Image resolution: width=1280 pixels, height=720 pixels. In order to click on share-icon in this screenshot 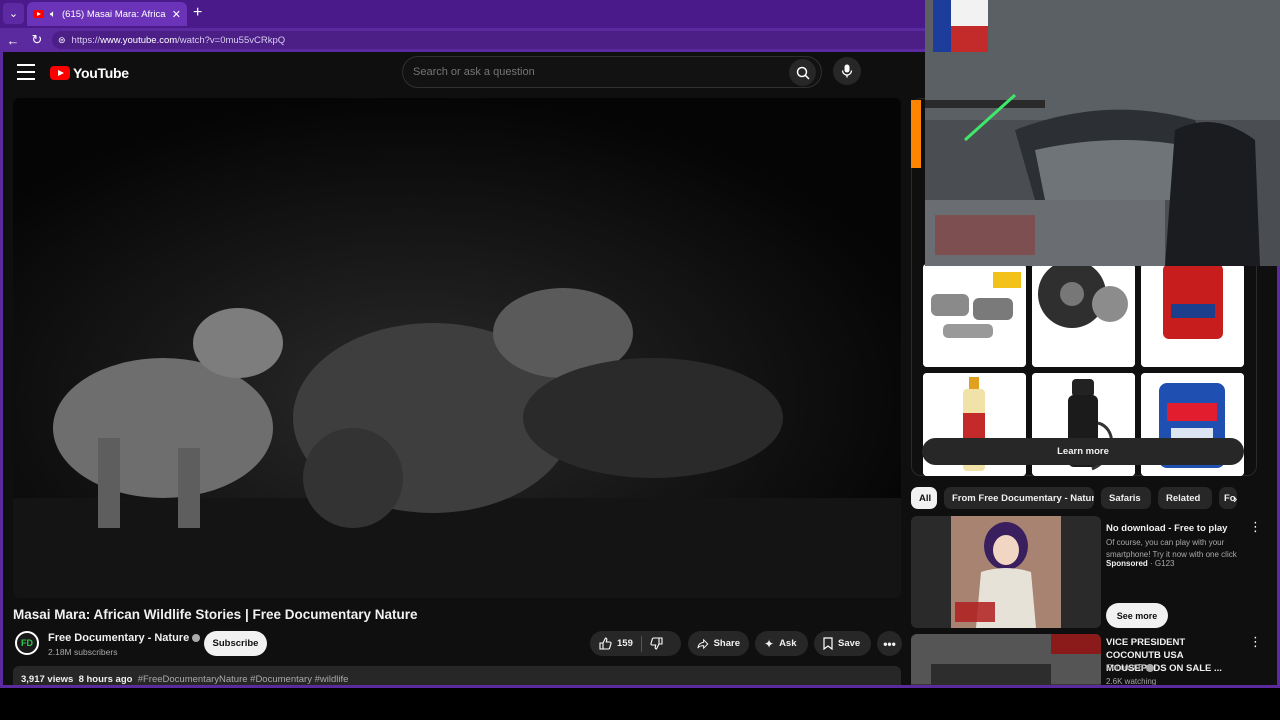, I will do `click(703, 643)`.